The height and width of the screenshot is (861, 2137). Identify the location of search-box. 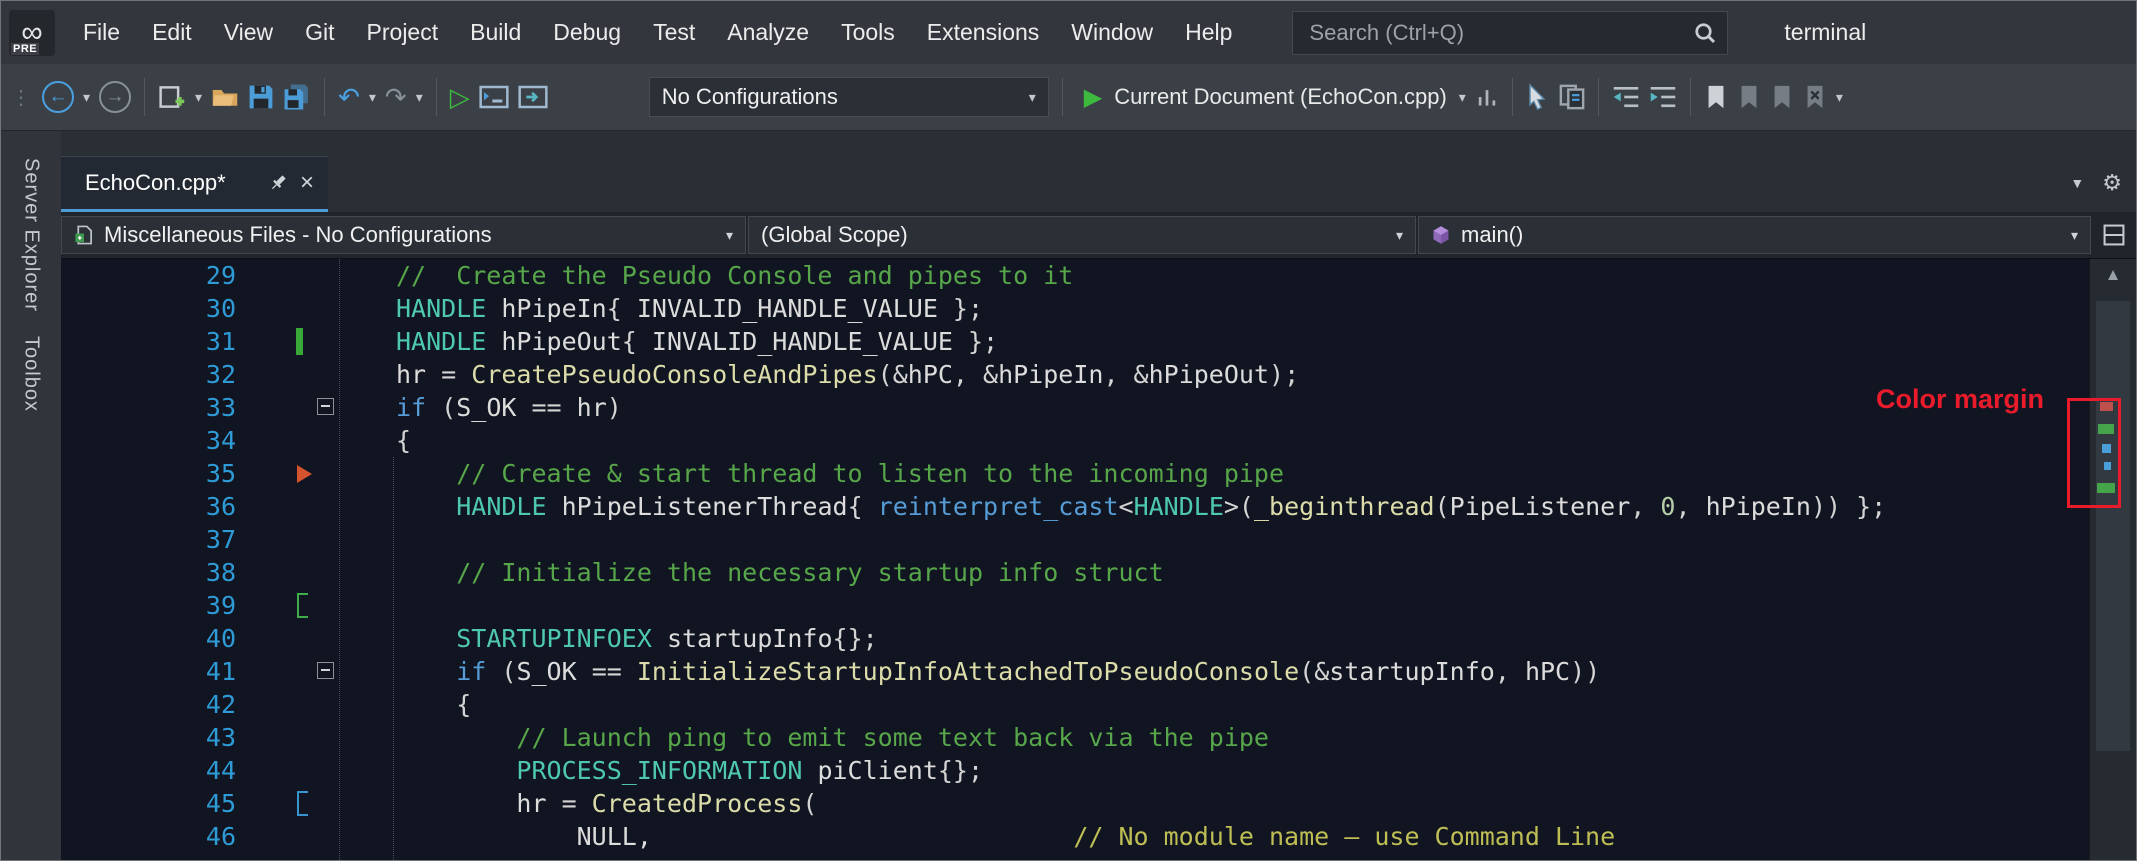
(1510, 32).